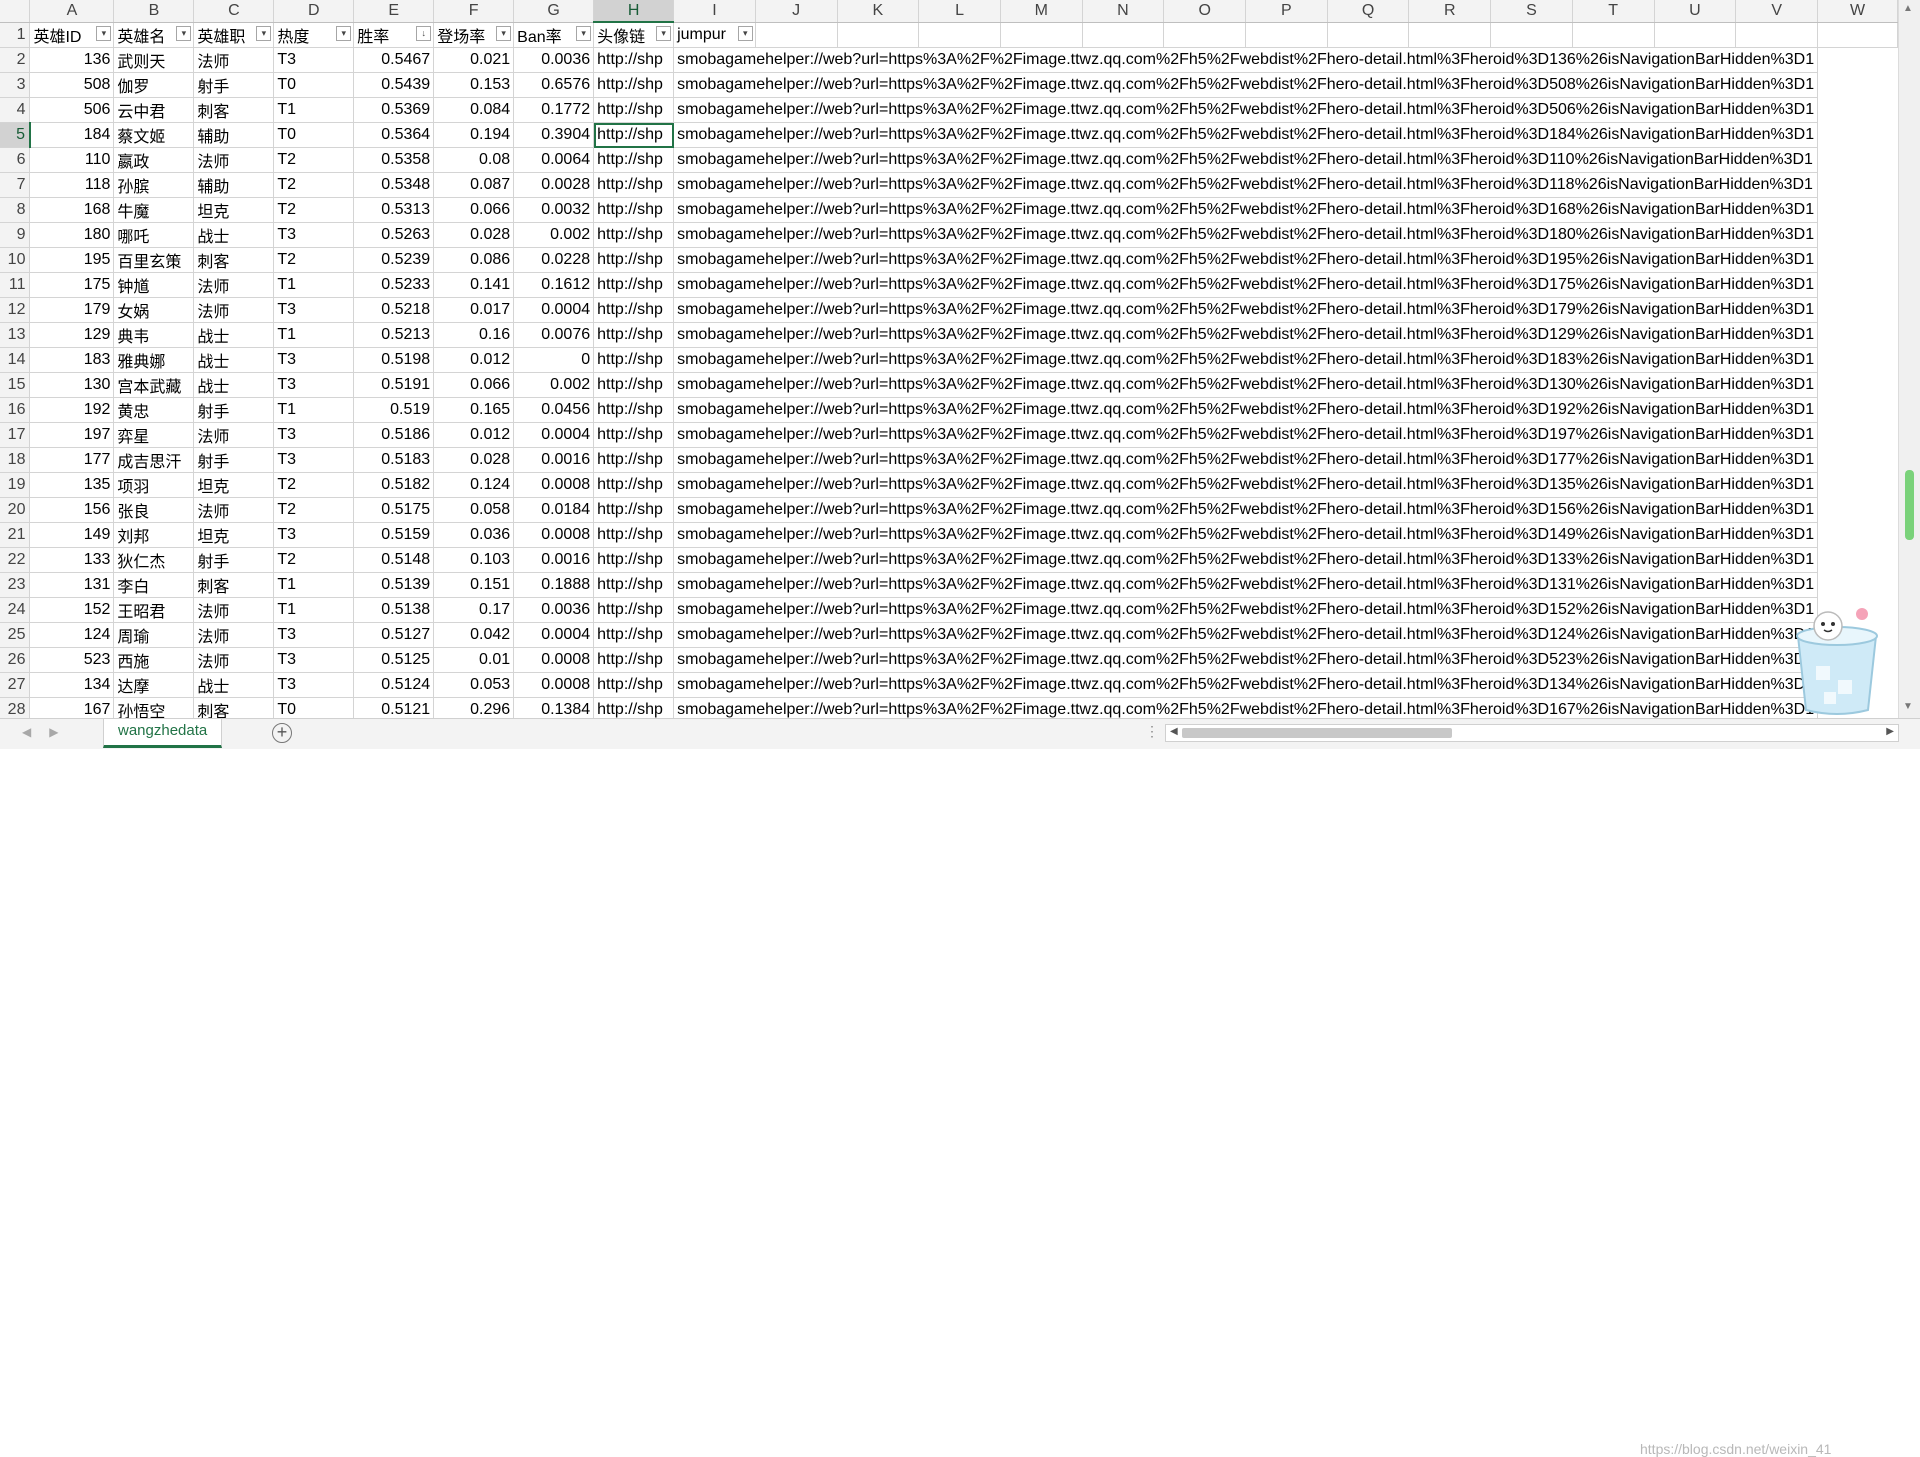 Image resolution: width=1920 pixels, height=1457 pixels. What do you see at coordinates (72, 160) in the screenshot?
I see `cell-hero-id: 110` at bounding box center [72, 160].